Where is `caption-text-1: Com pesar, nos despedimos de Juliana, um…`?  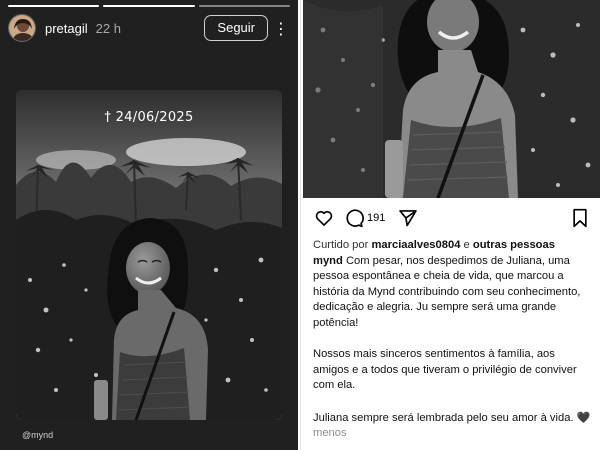
caption-text-1: Com pesar, nos despedimos de Juliana, um… is located at coordinates (447, 291).